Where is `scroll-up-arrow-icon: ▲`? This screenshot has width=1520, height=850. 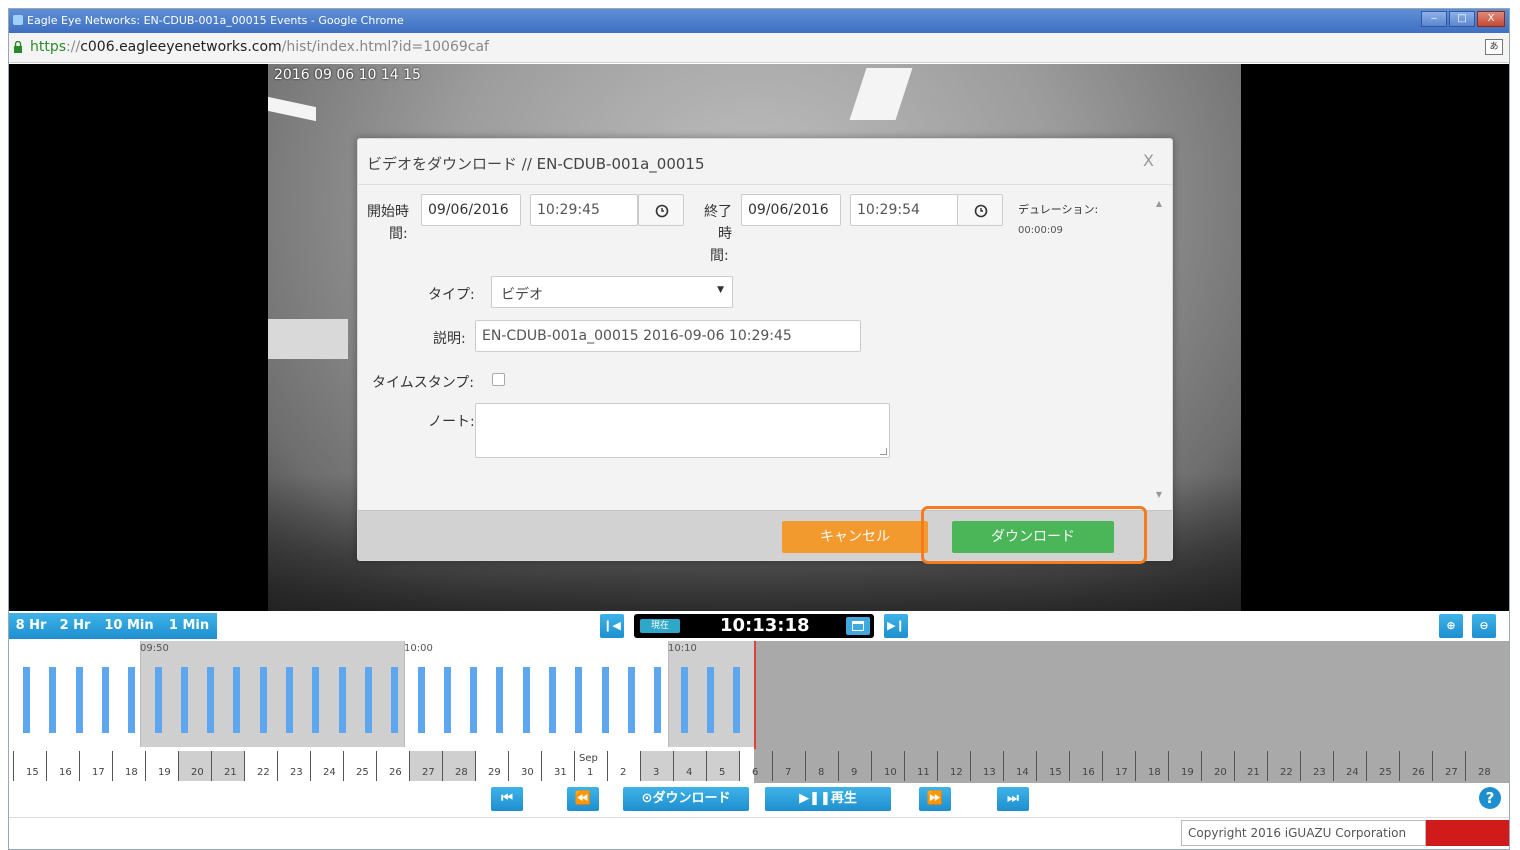
scroll-up-arrow-icon: ▲ is located at coordinates (1159, 203).